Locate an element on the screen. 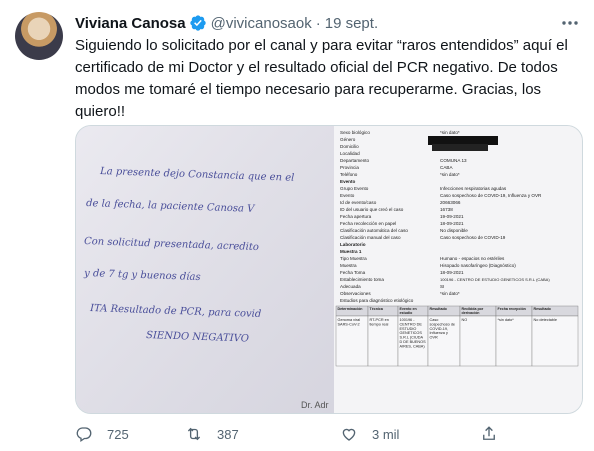  report-label: Observaciones is located at coordinates (355, 293).